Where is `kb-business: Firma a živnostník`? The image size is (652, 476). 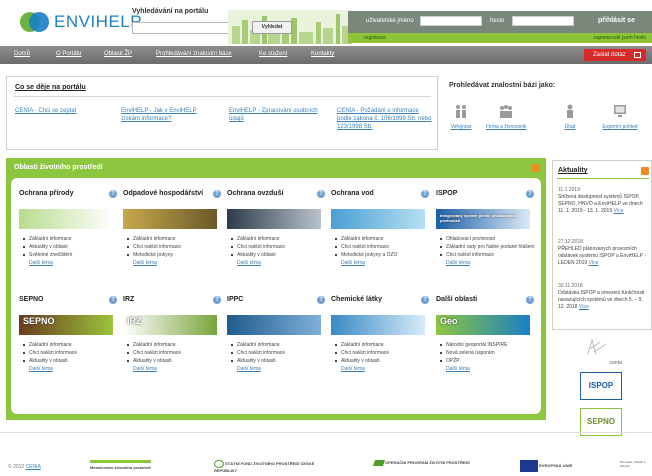 kb-business: Firma a živnostník is located at coordinates (506, 117).